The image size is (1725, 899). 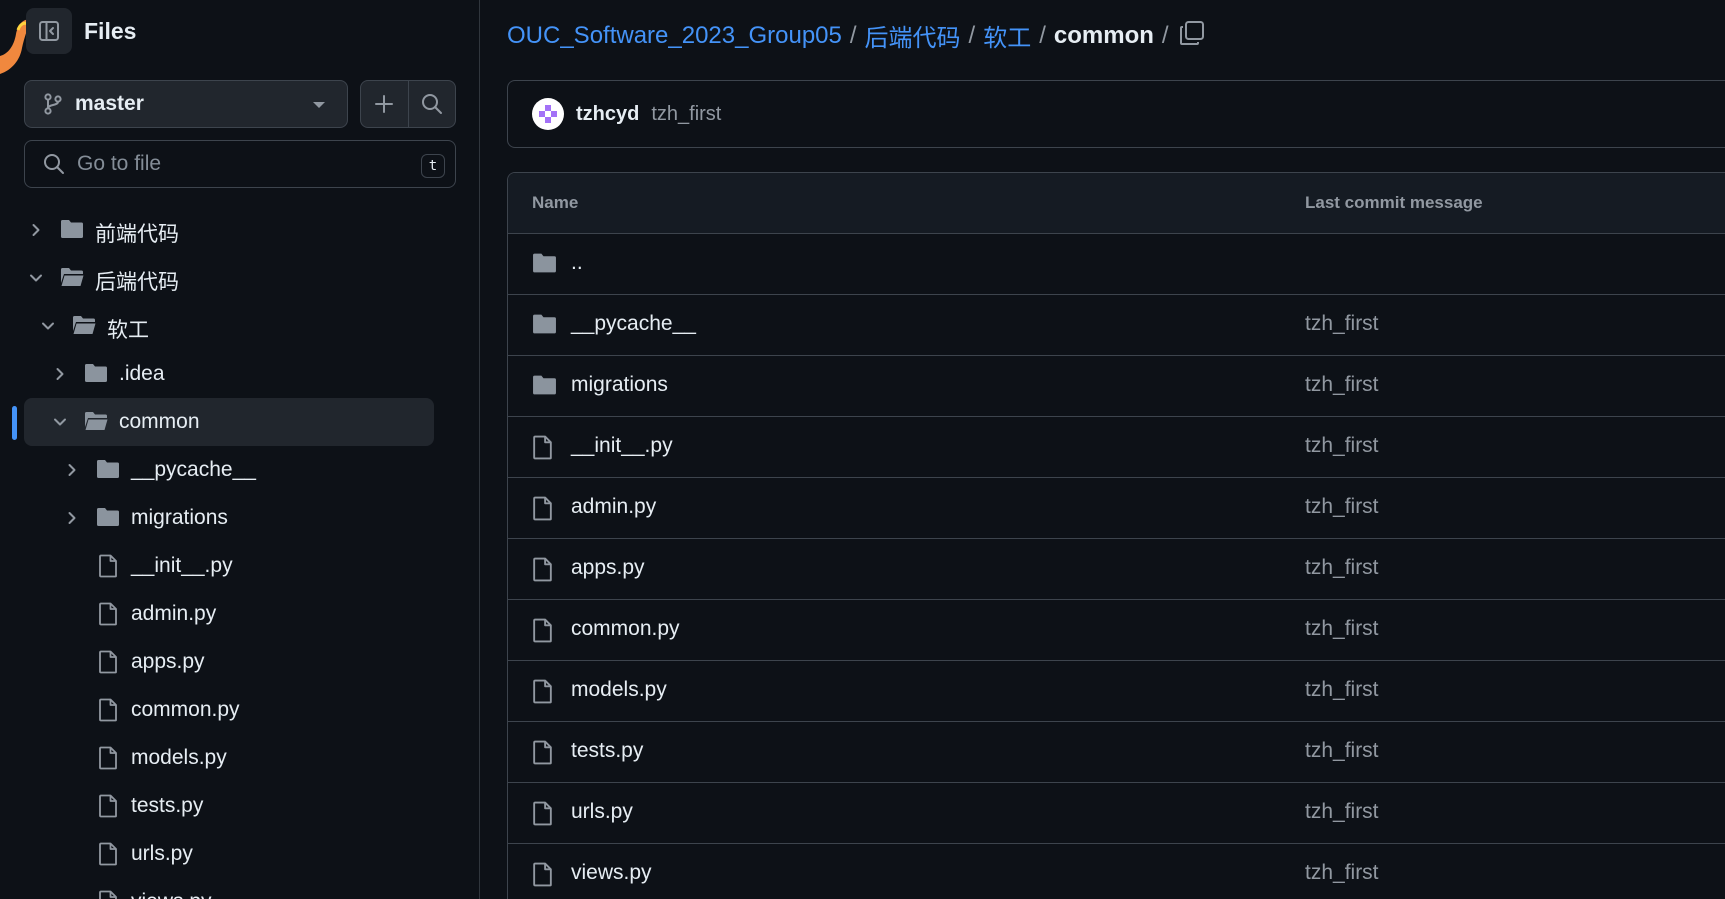 What do you see at coordinates (619, 385) in the screenshot?
I see `file-name-link: migrations` at bounding box center [619, 385].